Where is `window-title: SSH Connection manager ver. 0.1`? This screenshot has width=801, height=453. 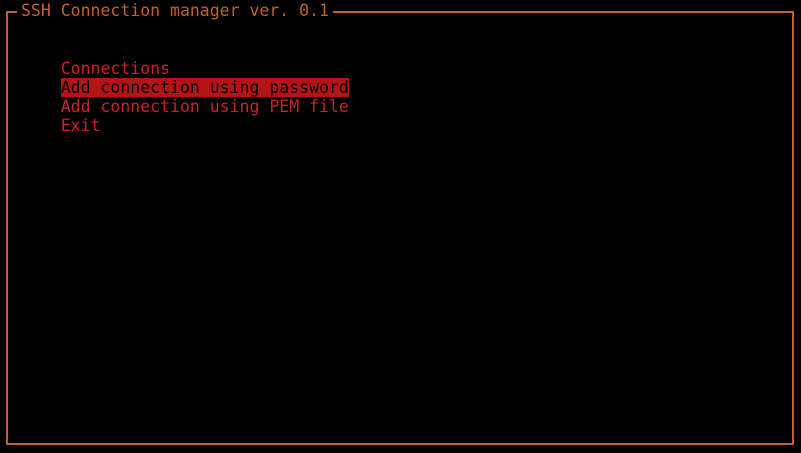
window-title: SSH Connection manager ver. 0.1 is located at coordinates (175, 11).